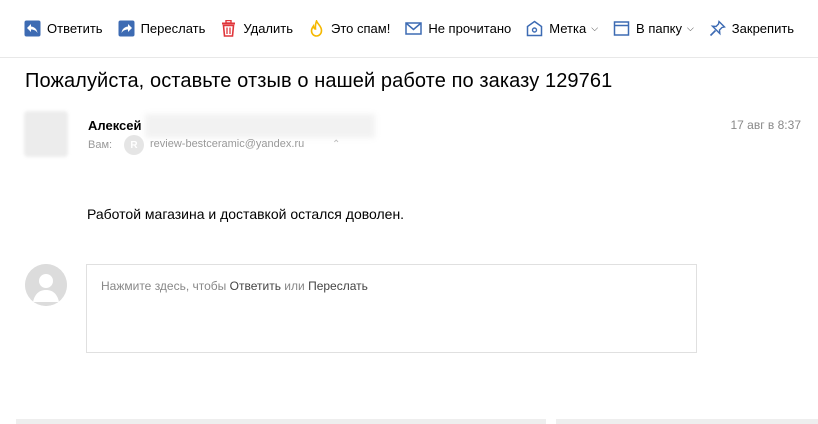 The width and height of the screenshot is (818, 424). I want to click on sender-avatar, so click(46, 134).